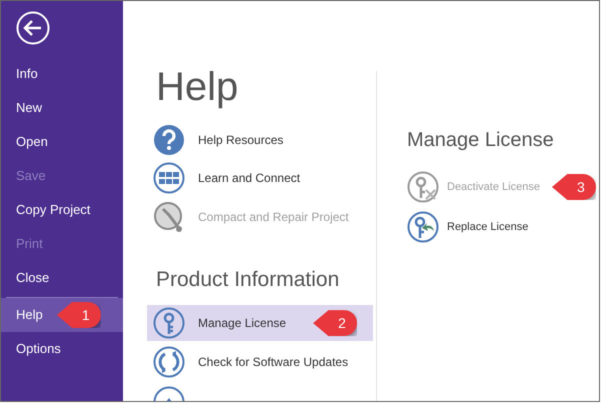  I want to click on callout-marker: 1, so click(78, 315).